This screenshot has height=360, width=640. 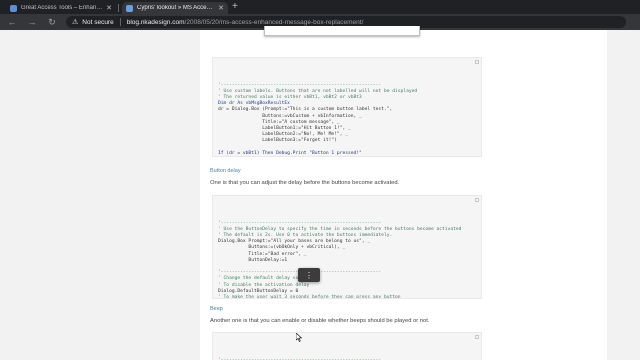 What do you see at coordinates (299, 337) in the screenshot?
I see `mouse-cursor-icon` at bounding box center [299, 337].